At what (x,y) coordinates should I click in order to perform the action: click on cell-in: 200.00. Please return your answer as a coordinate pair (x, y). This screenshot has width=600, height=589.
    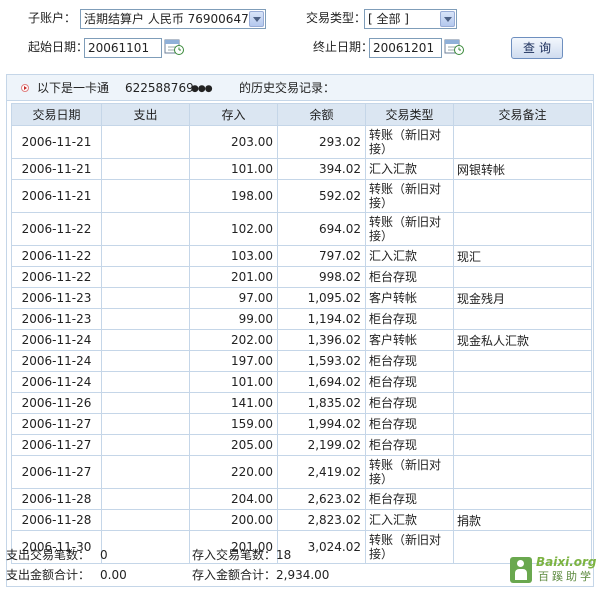
    Looking at the image, I should click on (233, 520).